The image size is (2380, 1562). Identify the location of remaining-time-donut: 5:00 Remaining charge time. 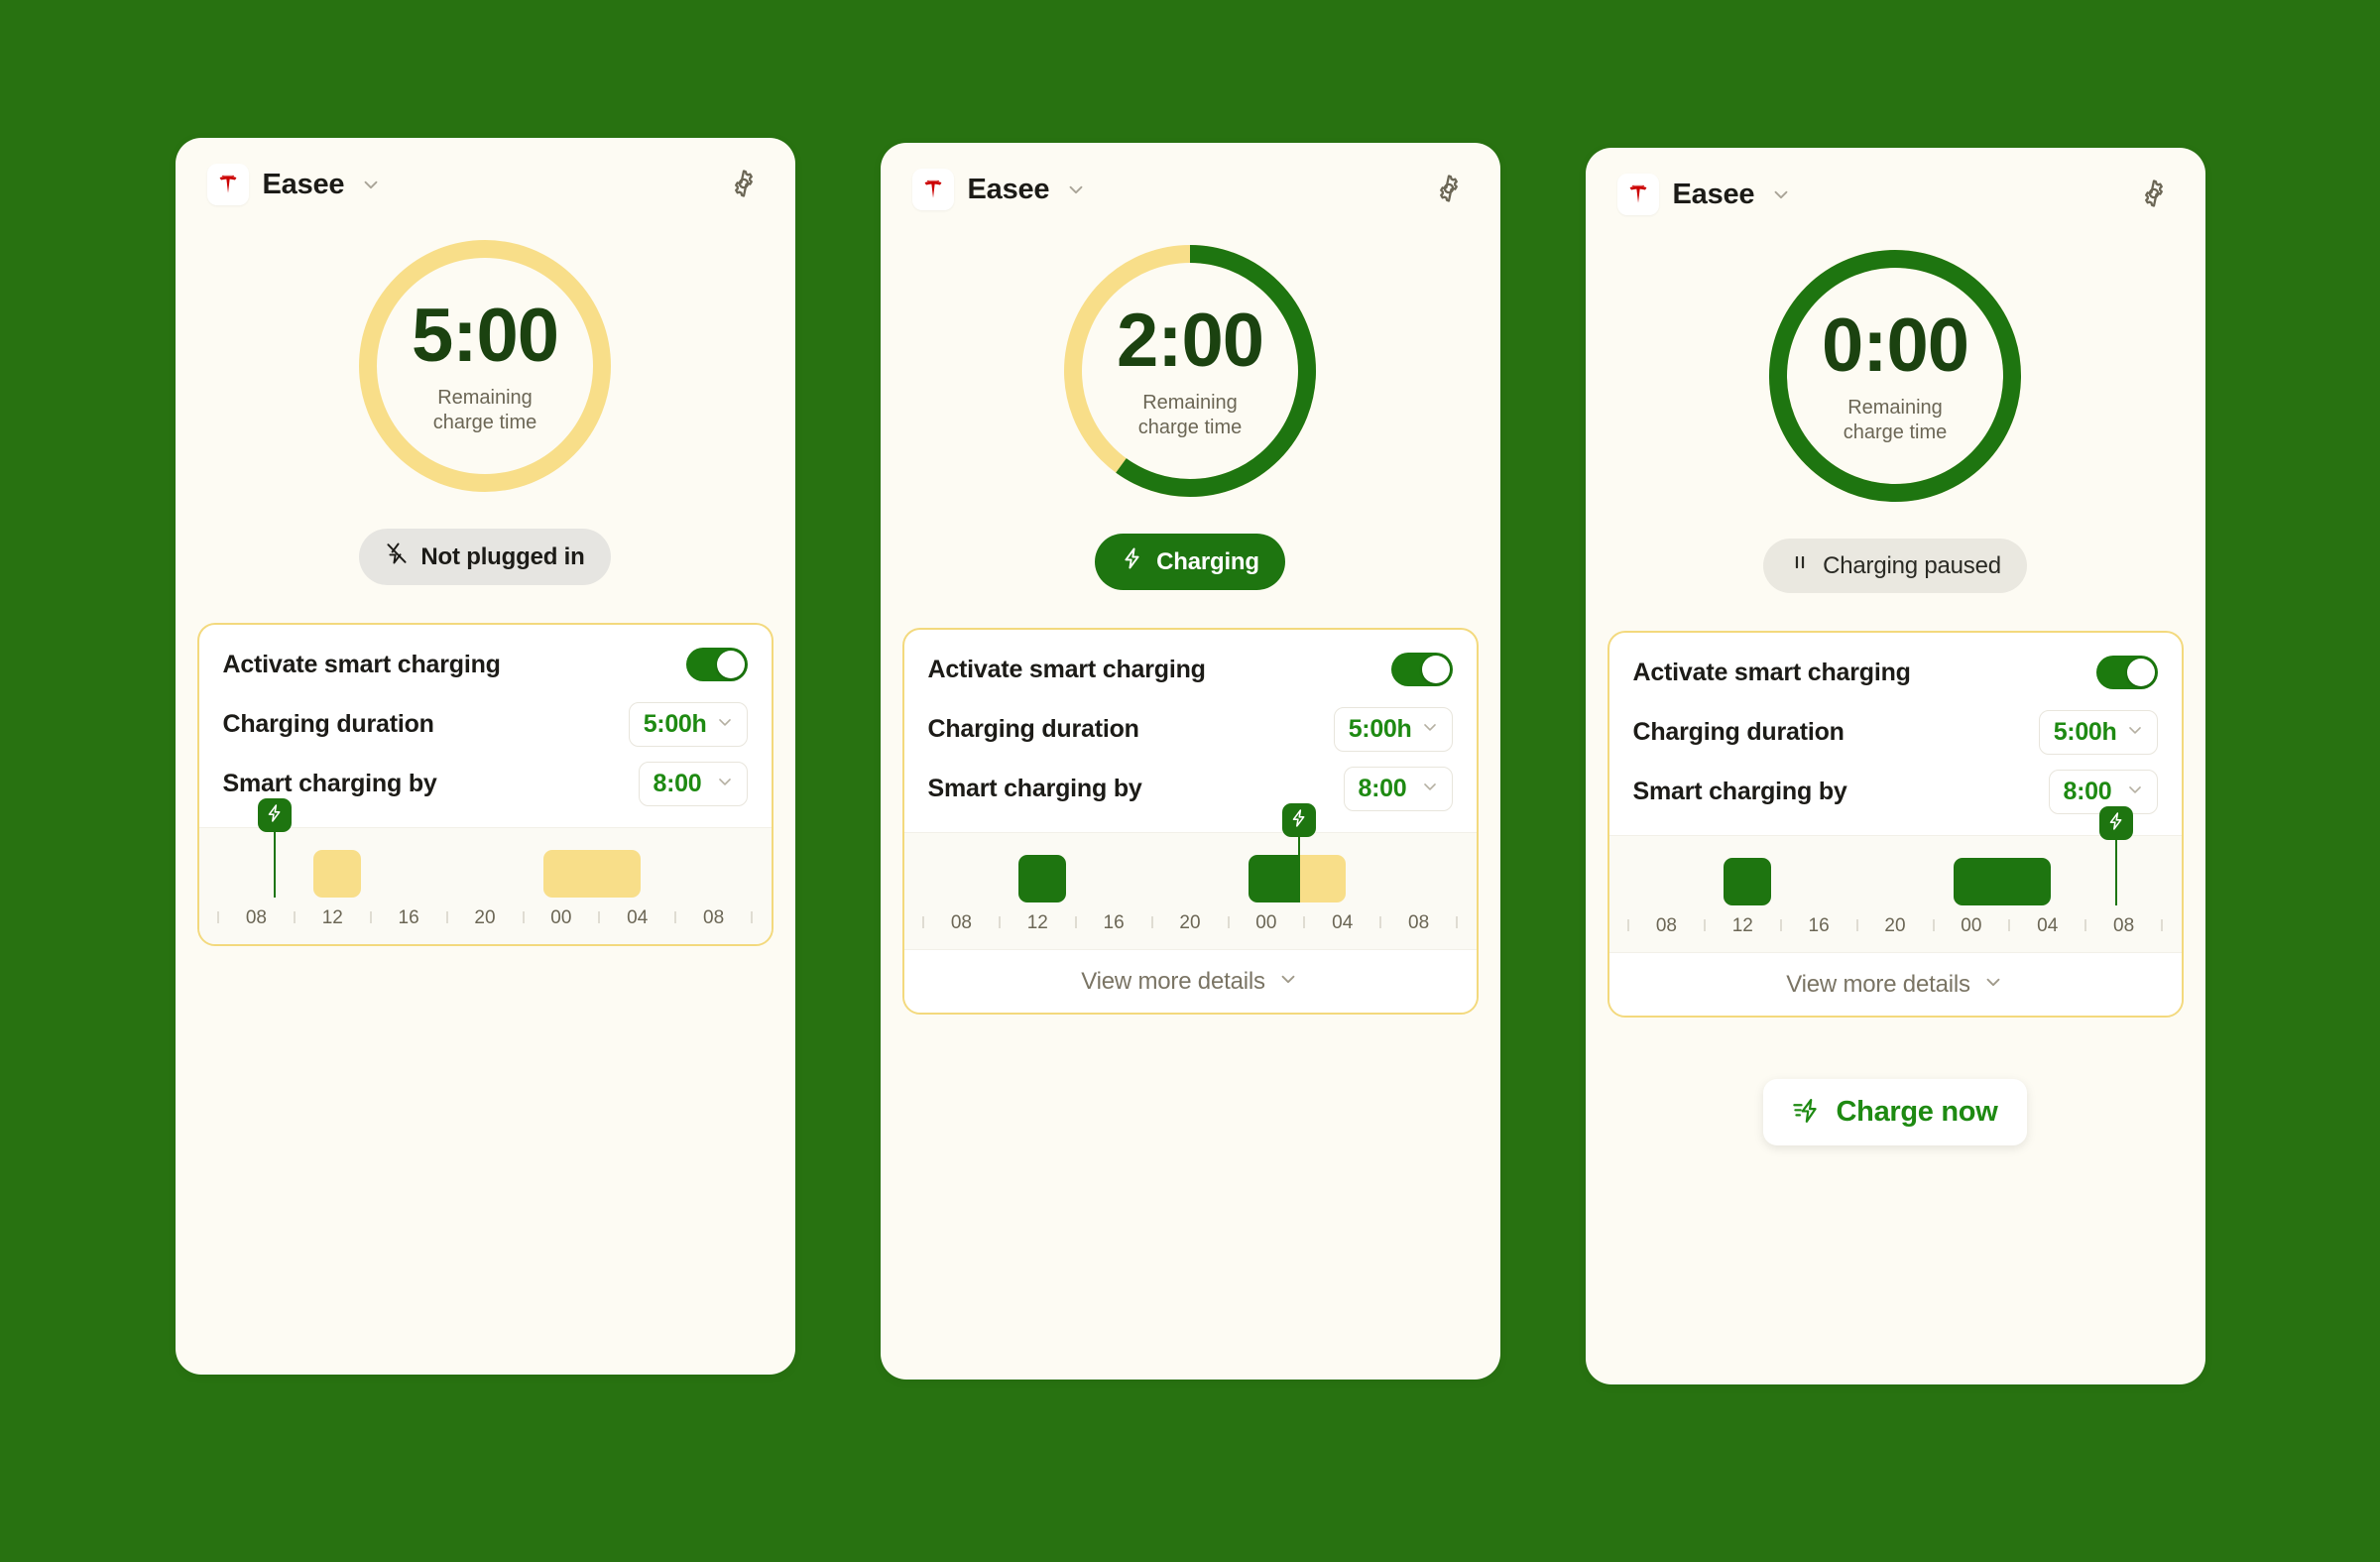
(485, 366).